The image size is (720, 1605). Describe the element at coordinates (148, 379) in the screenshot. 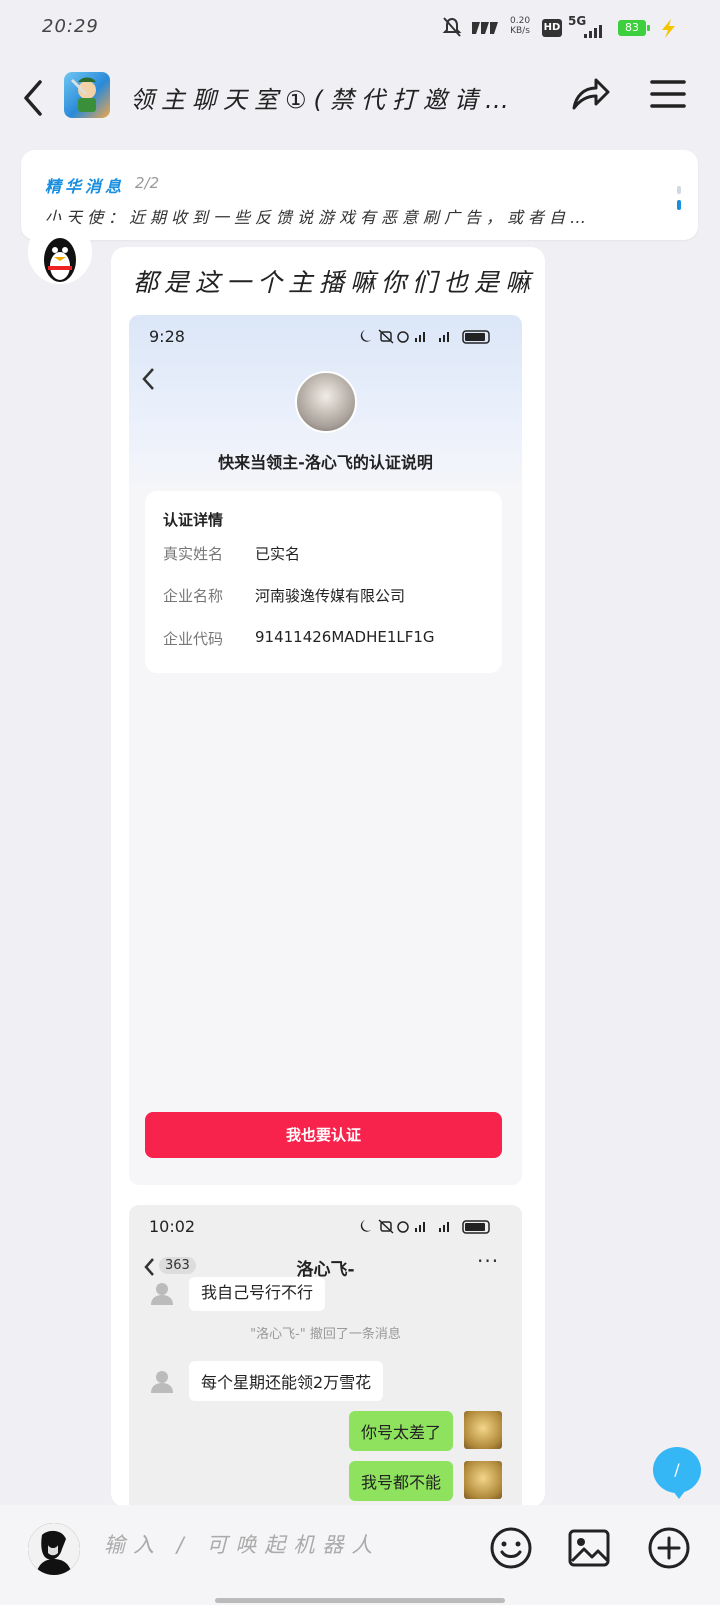

I see `screenshot-back-icon` at that location.